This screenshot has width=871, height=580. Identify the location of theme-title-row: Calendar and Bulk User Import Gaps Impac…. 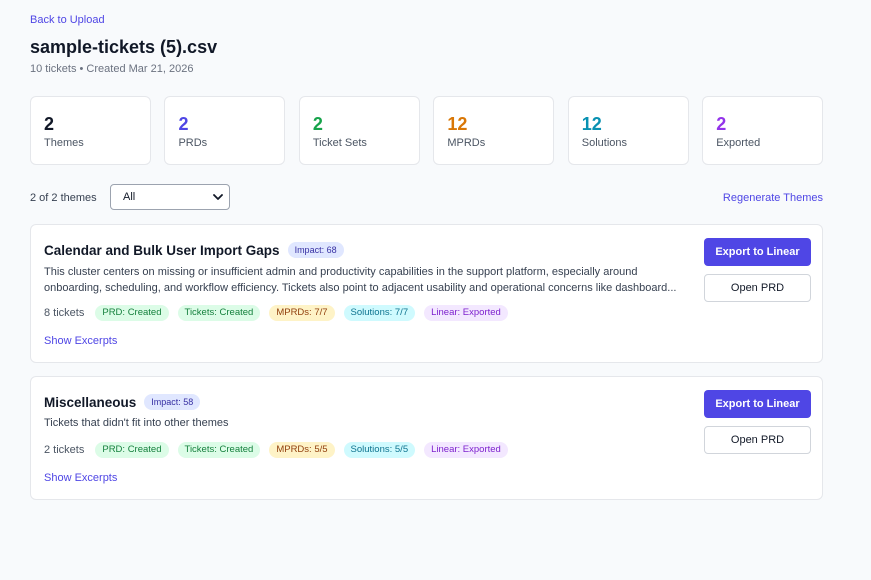
(194, 250).